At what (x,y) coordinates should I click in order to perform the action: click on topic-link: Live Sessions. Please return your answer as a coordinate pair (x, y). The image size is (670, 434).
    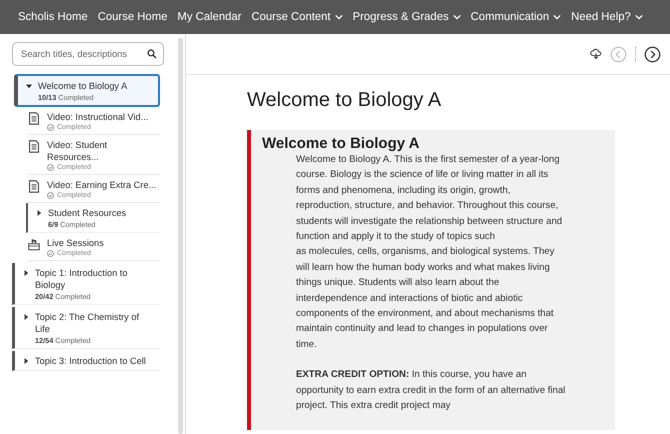
    Looking at the image, I should click on (103, 243).